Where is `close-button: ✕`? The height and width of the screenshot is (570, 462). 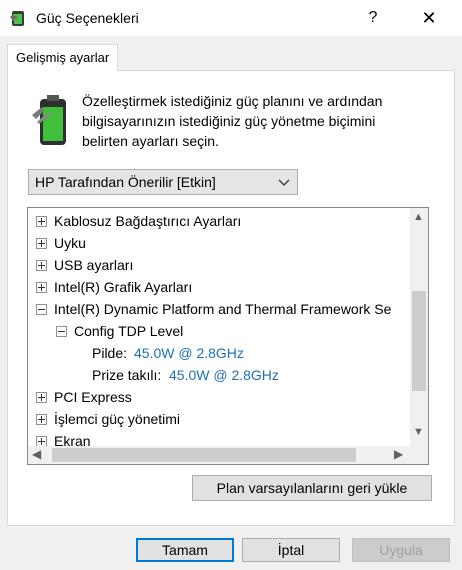 close-button: ✕ is located at coordinates (429, 18).